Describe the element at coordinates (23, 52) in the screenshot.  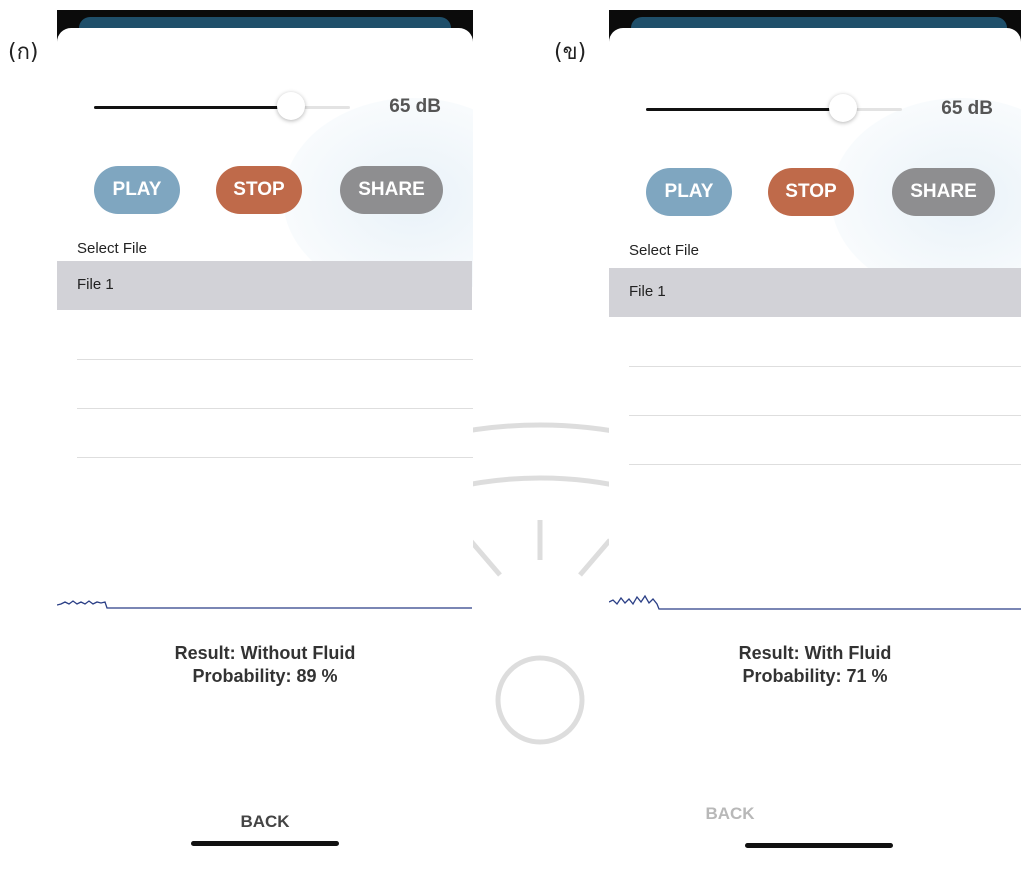
I see `panel-label-a: (ก)` at that location.